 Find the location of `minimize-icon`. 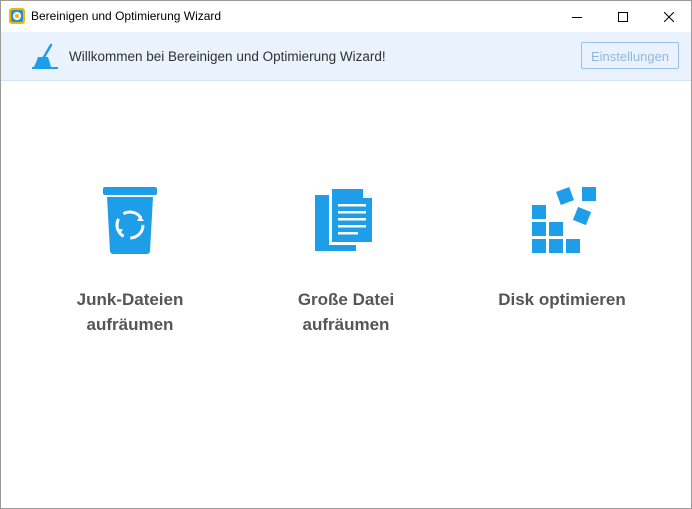

minimize-icon is located at coordinates (577, 17).